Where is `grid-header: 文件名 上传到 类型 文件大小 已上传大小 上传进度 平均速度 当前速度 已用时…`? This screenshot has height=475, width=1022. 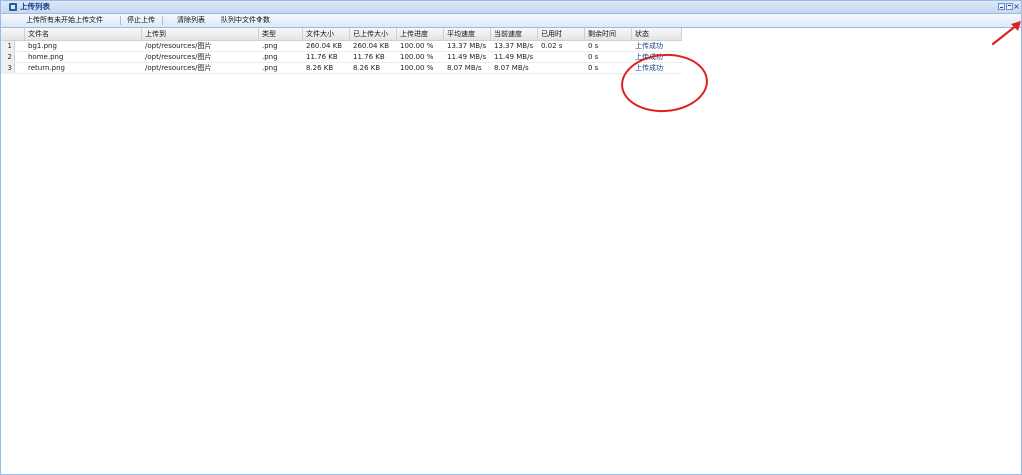 grid-header: 文件名 上传到 类型 文件大小 已上传大小 上传进度 平均速度 当前速度 已用时… is located at coordinates (341, 34).